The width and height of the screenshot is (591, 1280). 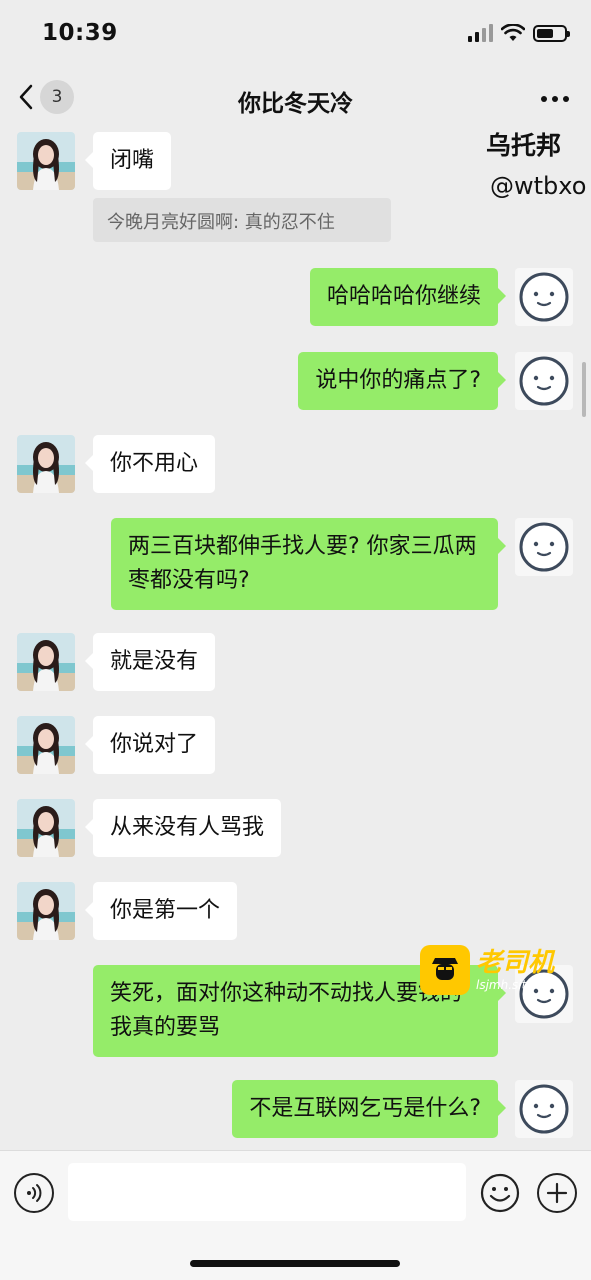 I want to click on message-bubble-sent: 说中你的痛点了?, so click(x=402, y=381).